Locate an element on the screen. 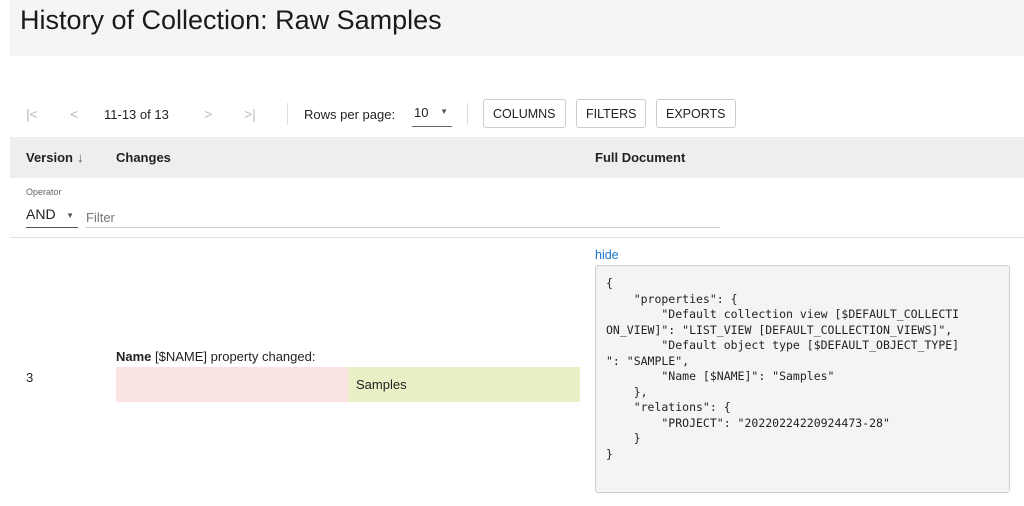 The height and width of the screenshot is (506, 1024). rows-per-page-label: Rows per page: is located at coordinates (350, 114).